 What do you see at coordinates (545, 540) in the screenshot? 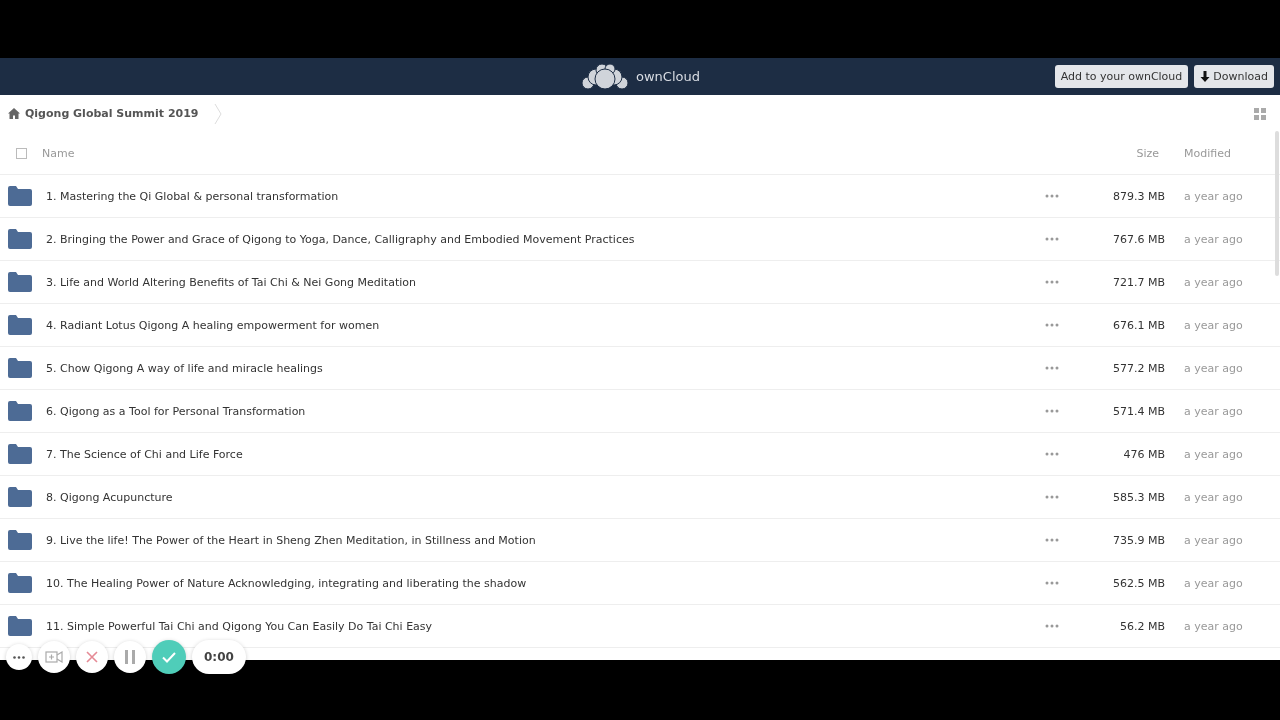
I see `file-name: 9. Live the life! The Power of the Heart in Sheng Zhen Meditation, in Stillness and Motion` at bounding box center [545, 540].